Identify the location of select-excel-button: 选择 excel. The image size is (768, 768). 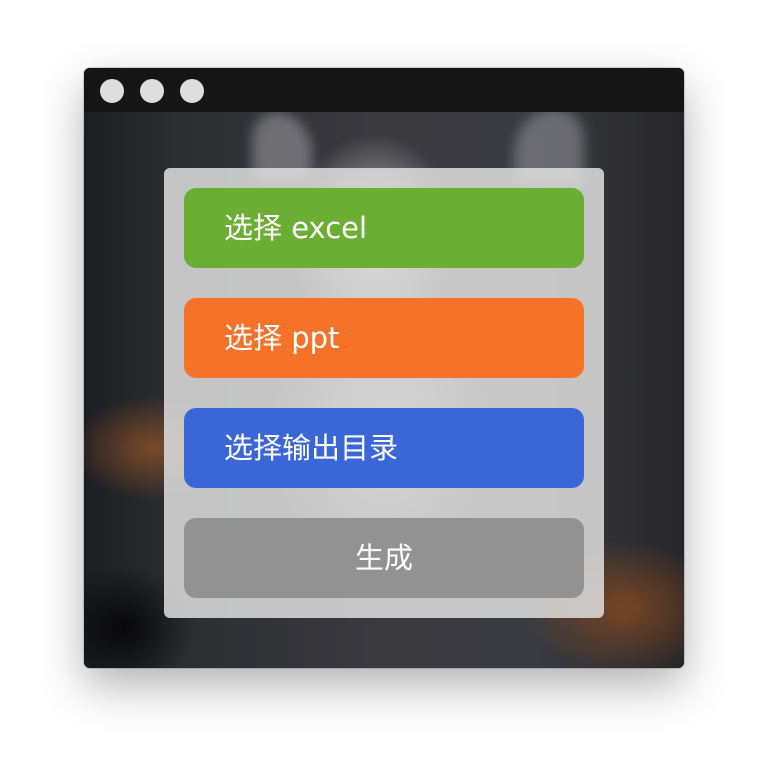
(384, 228).